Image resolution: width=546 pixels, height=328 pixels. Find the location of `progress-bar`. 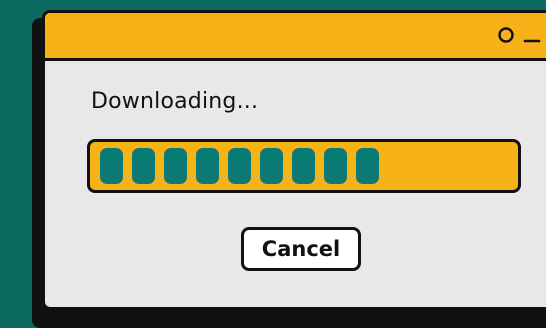

progress-bar is located at coordinates (304, 166).